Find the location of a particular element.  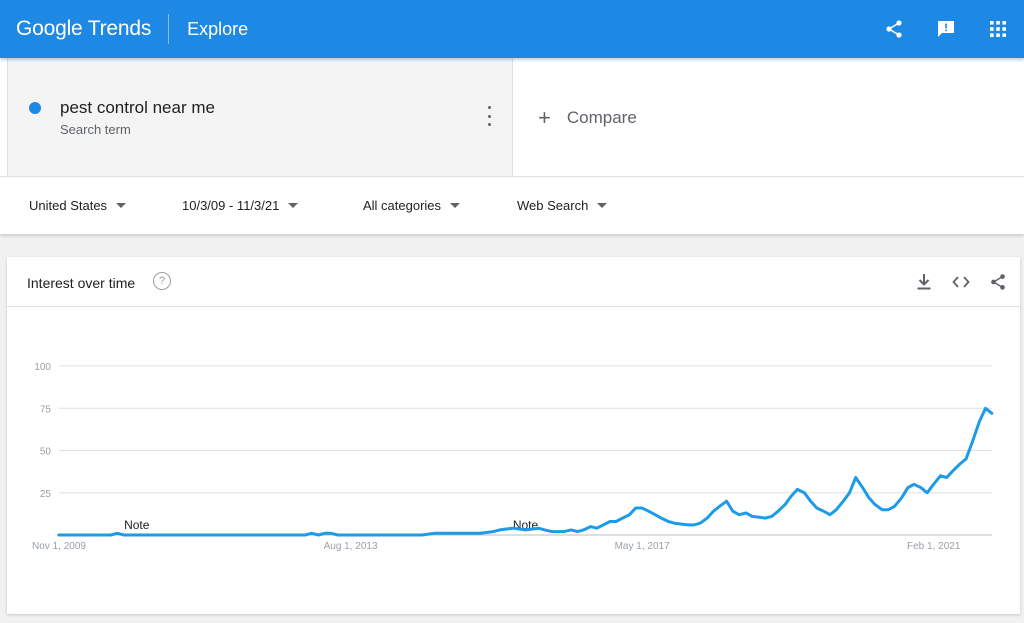

x-tick-label: May 1, 2017 is located at coordinates (642, 546).